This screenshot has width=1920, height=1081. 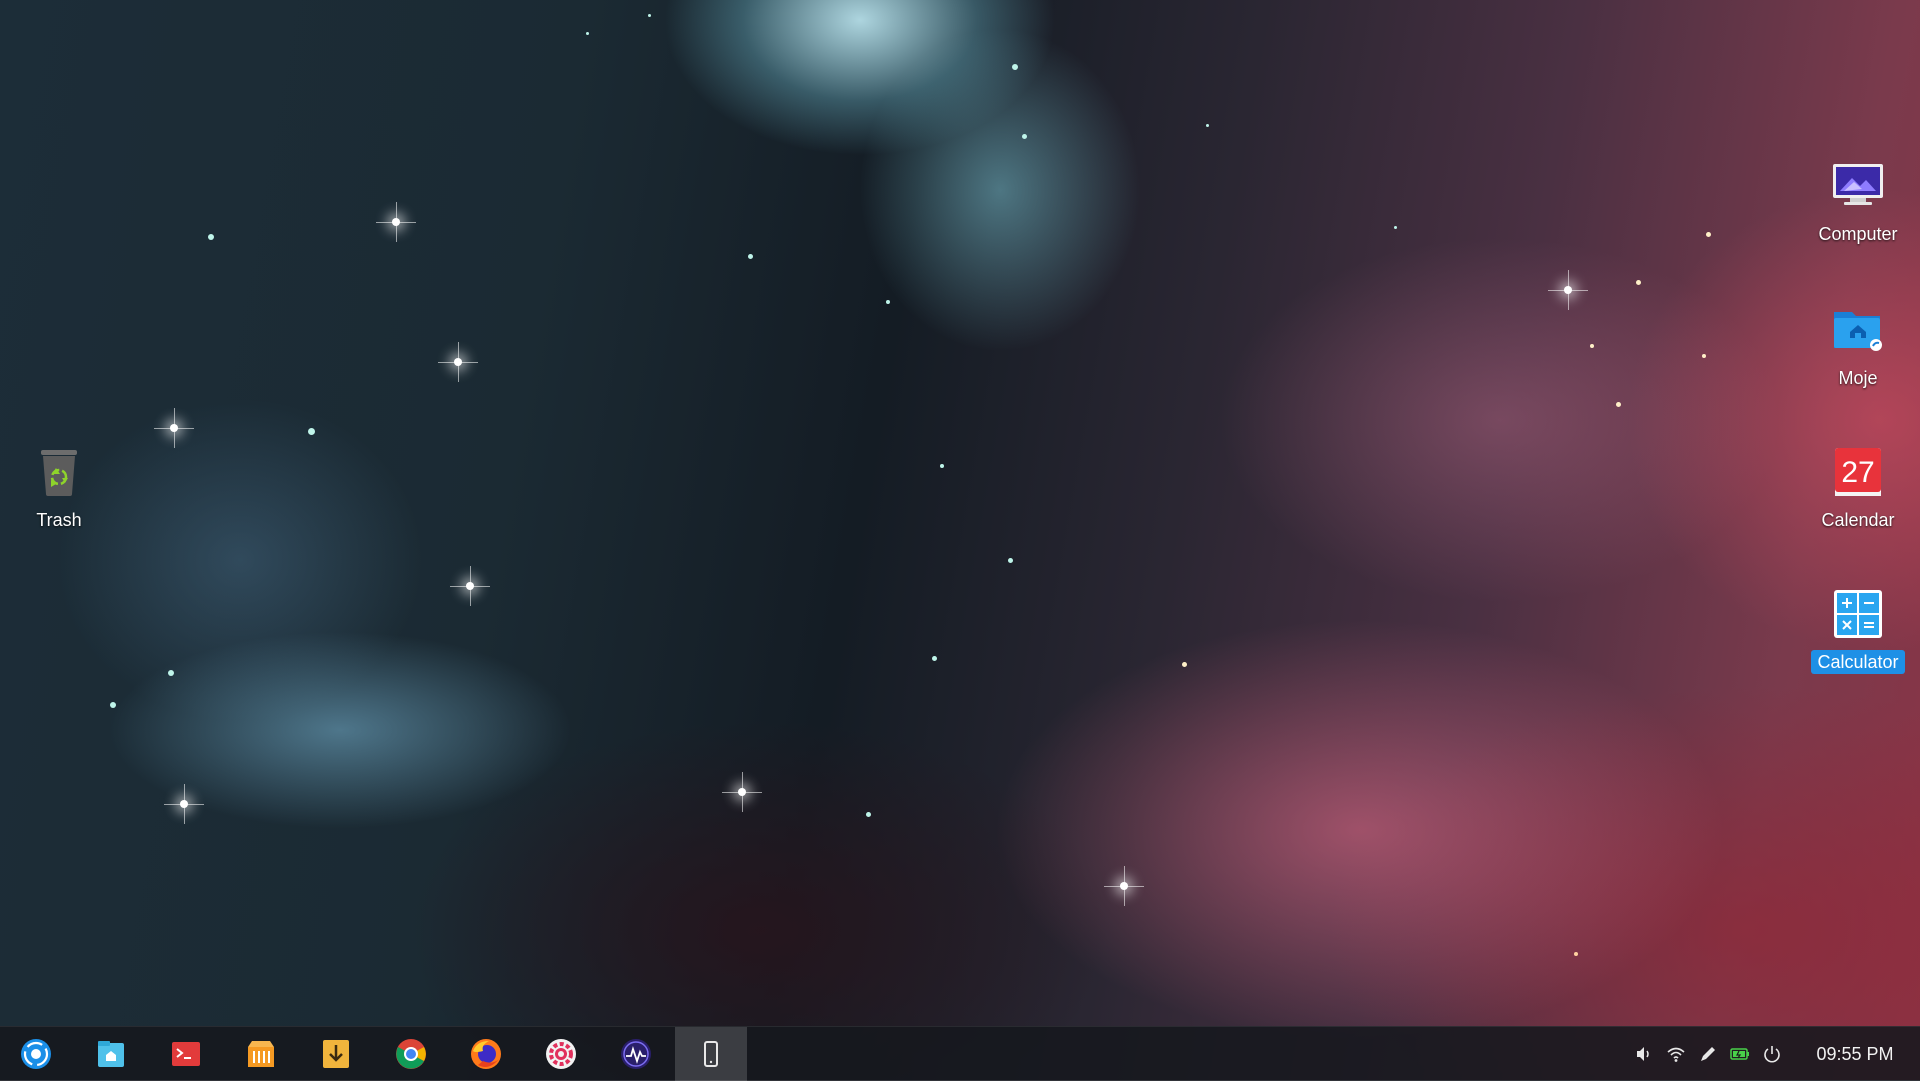 I want to click on computer-desktop-icon: Computer, so click(x=1858, y=202).